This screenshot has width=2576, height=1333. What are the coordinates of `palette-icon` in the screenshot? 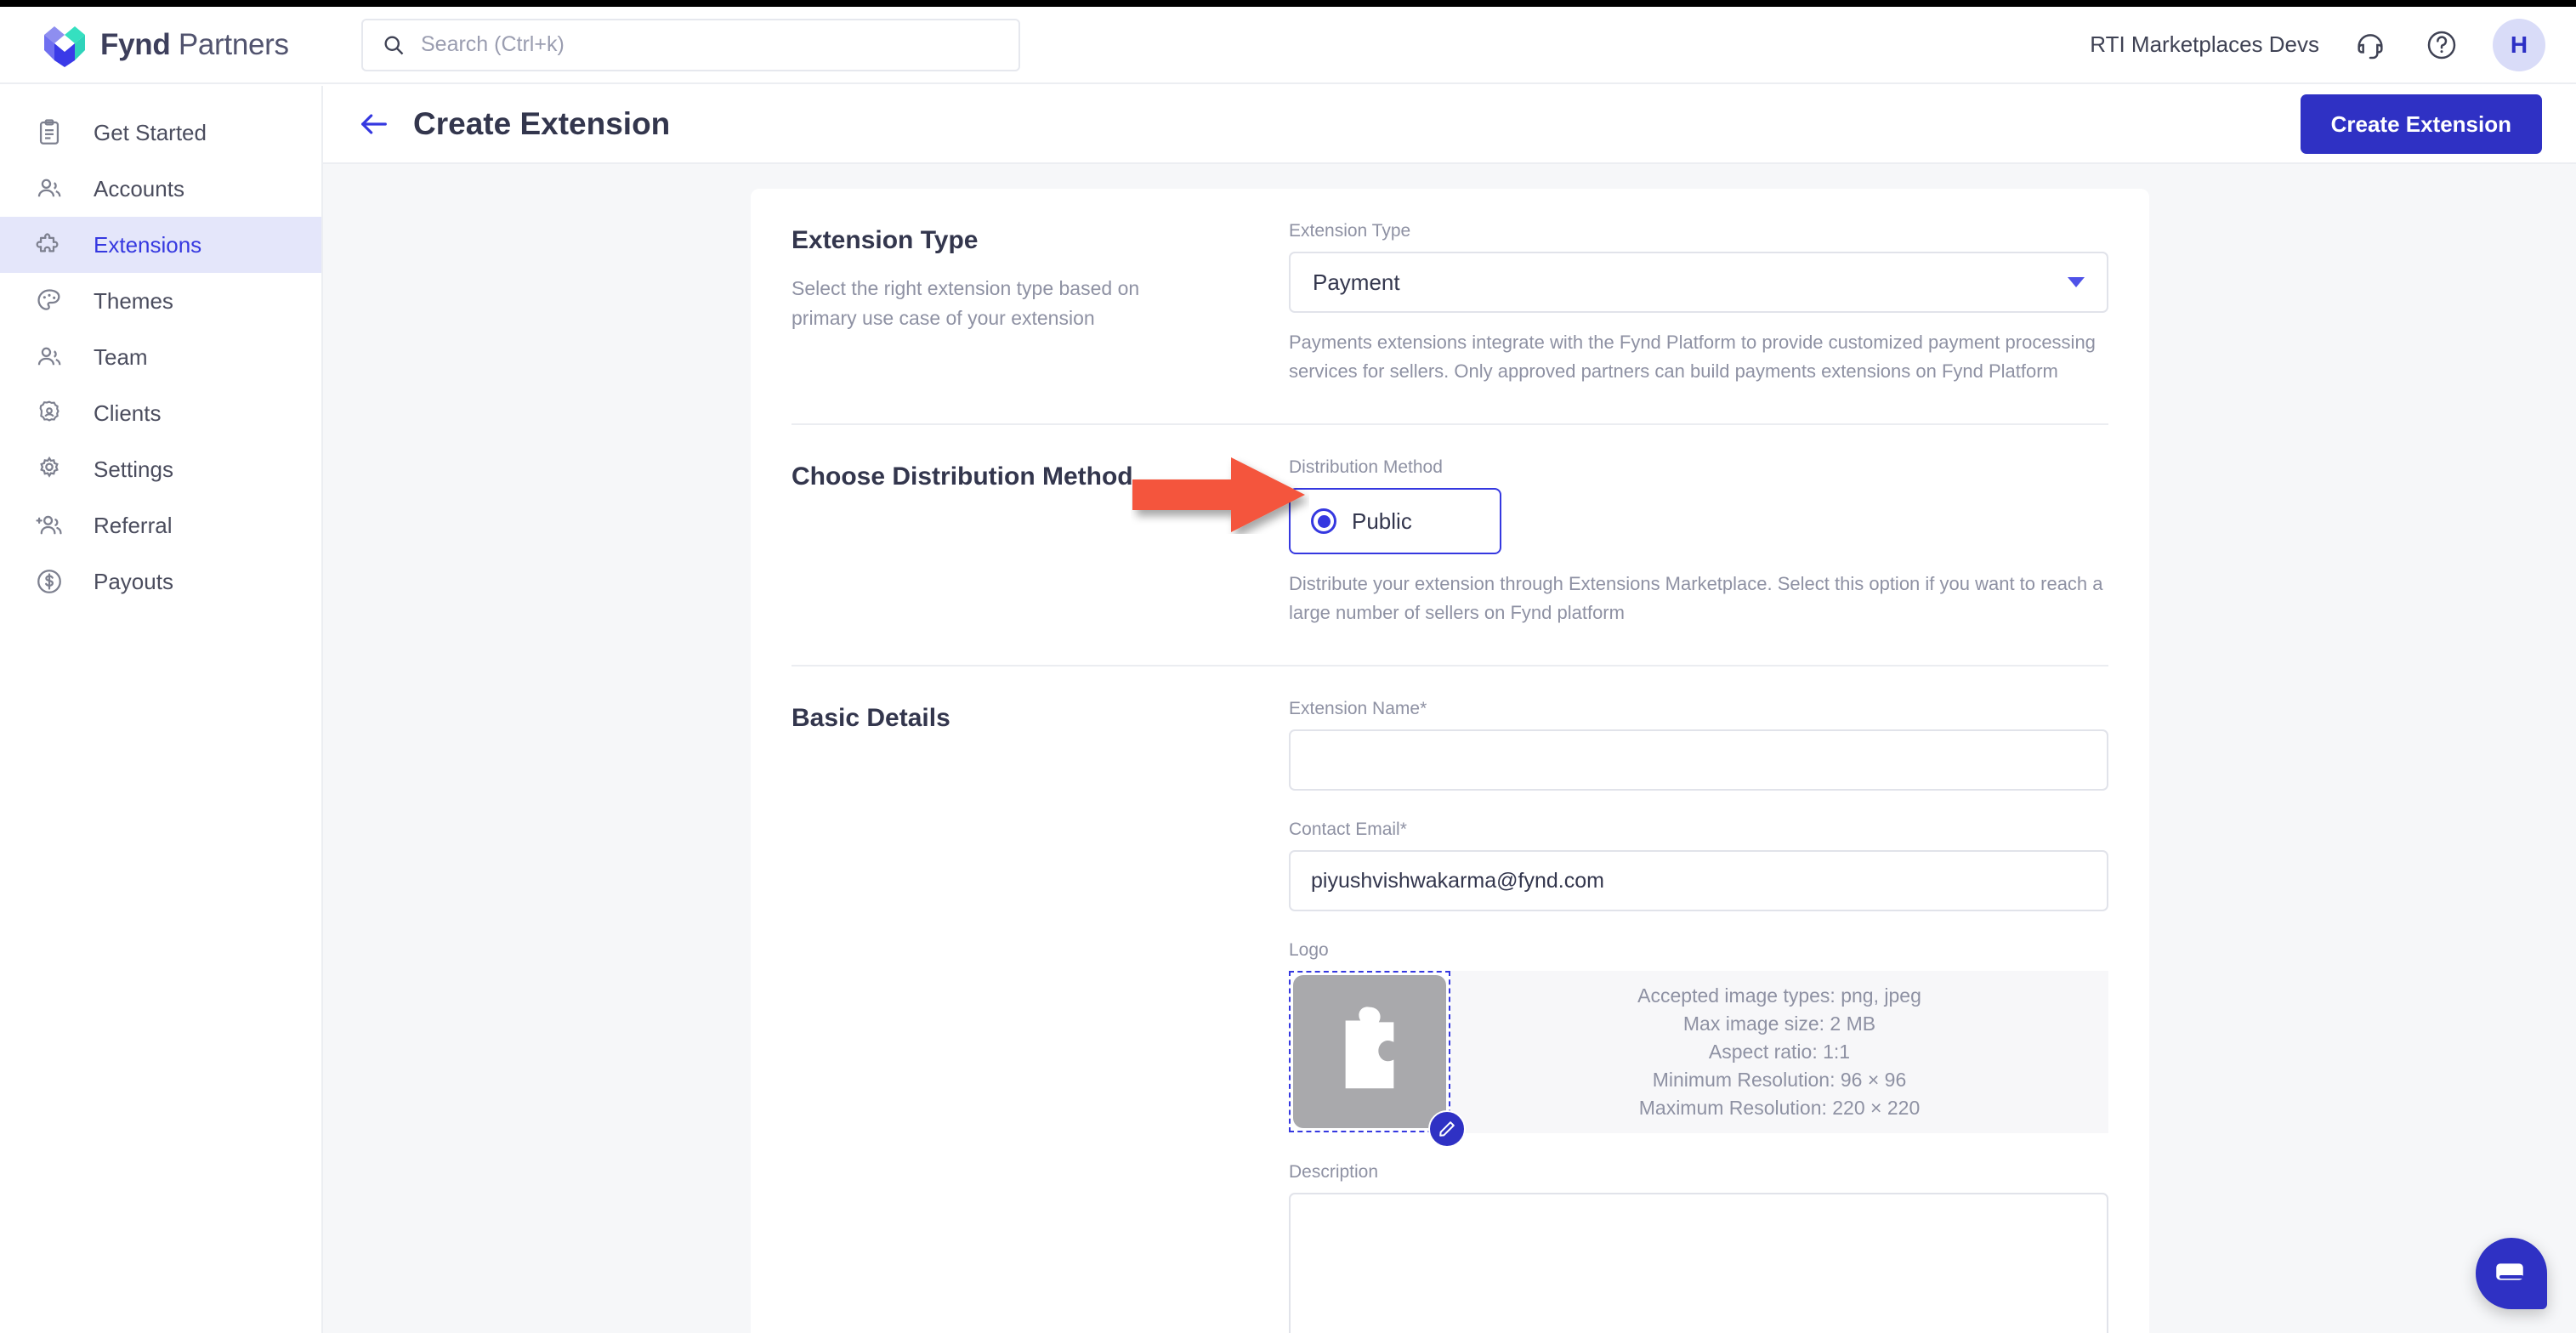 It's located at (50, 300).